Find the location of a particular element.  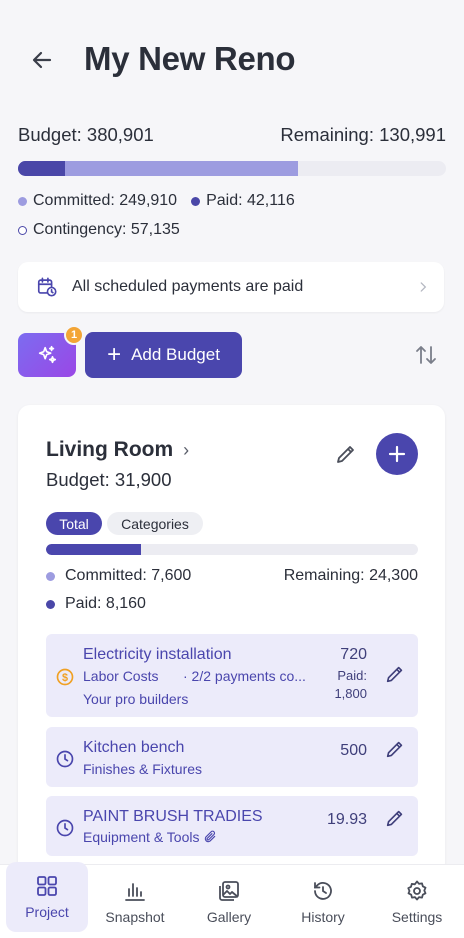

item-amount: 500 is located at coordinates (353, 750).